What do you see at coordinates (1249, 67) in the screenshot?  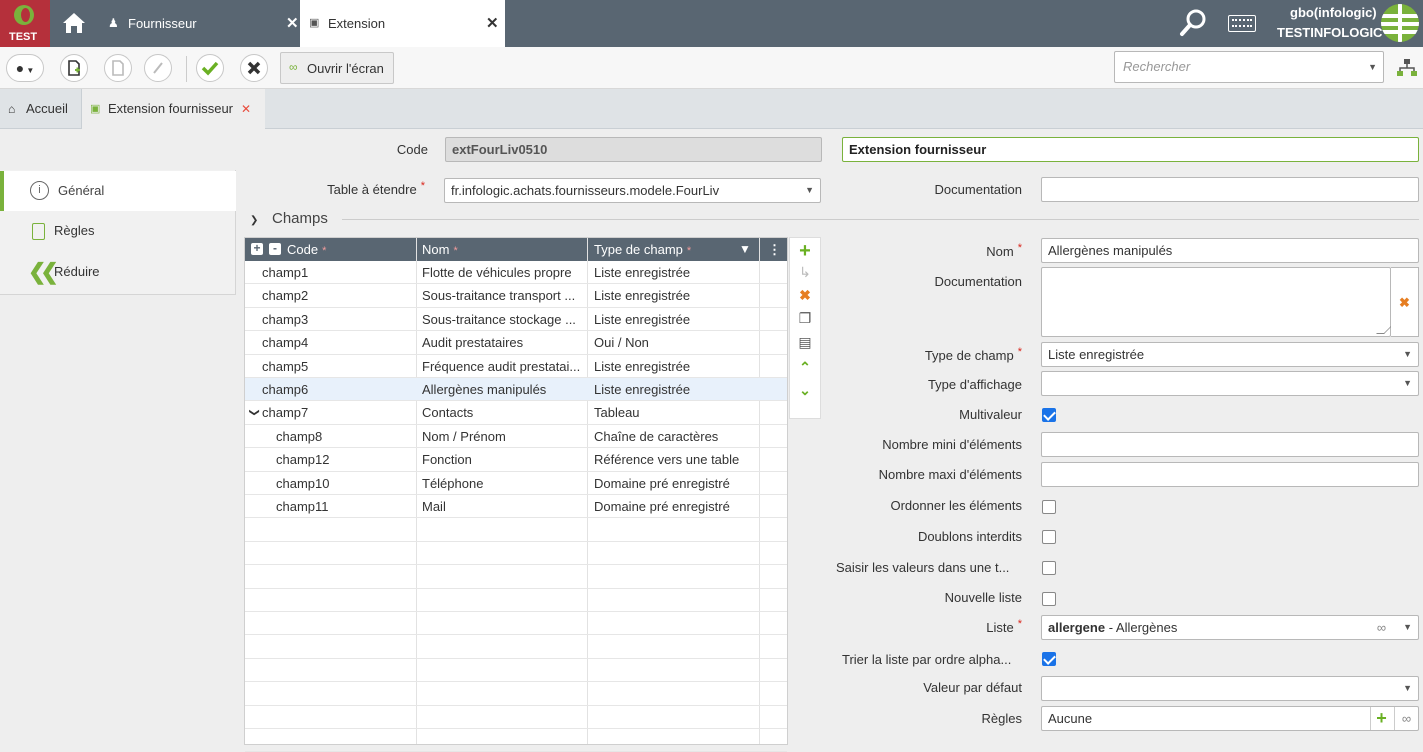 I see `search-input: Rechercher ▼` at bounding box center [1249, 67].